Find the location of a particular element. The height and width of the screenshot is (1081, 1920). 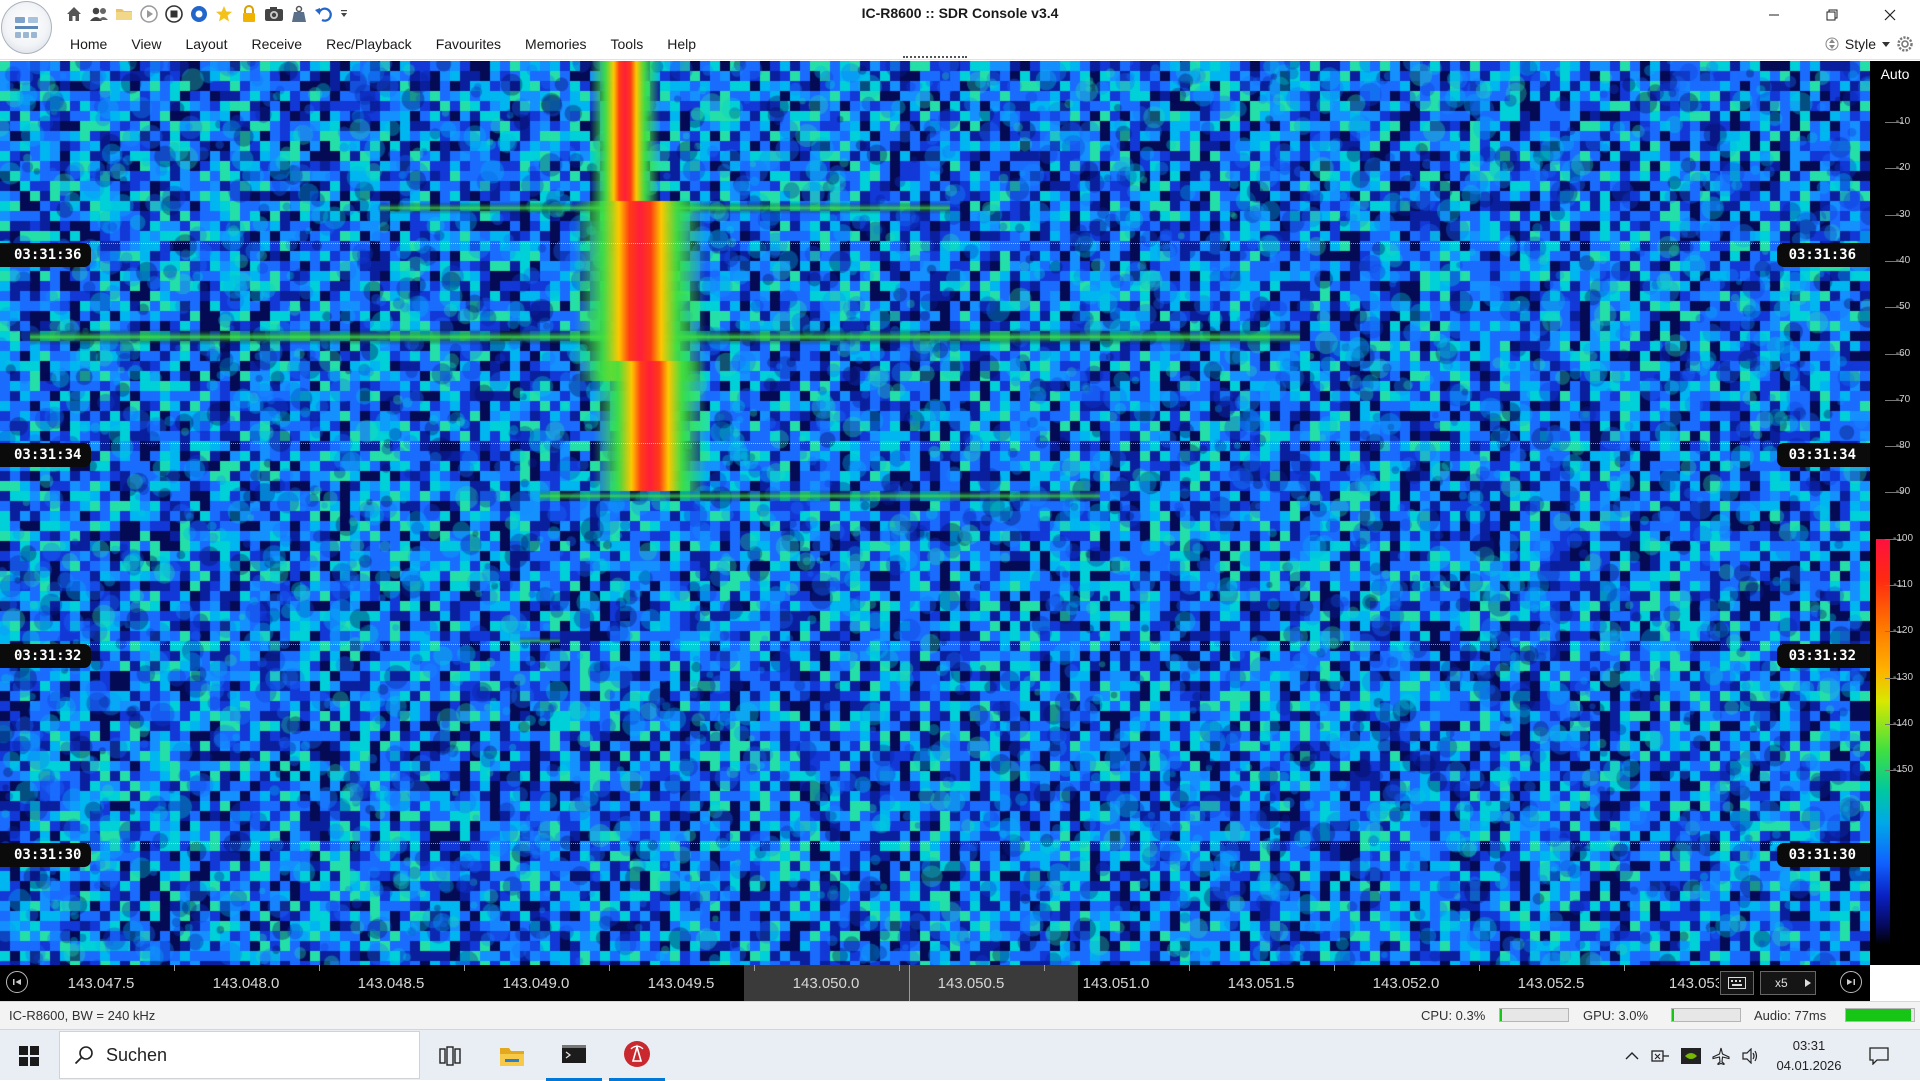

audio-latency: Audio: 77ms is located at coordinates (1790, 1015).